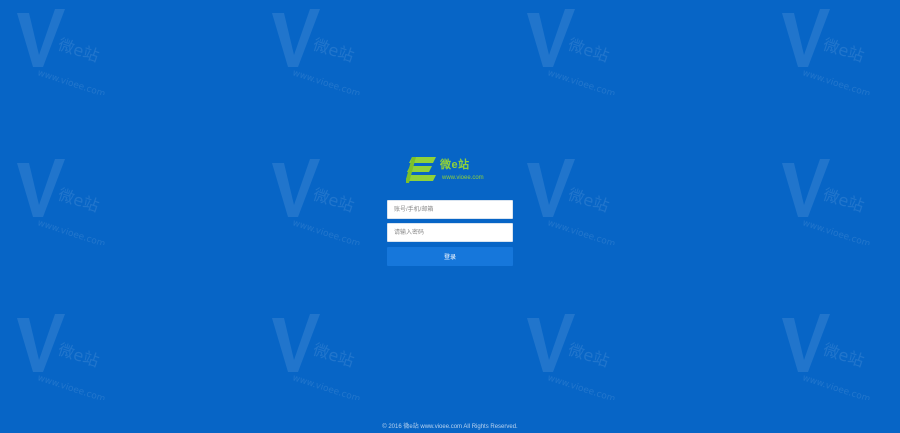 The image size is (900, 433). I want to click on login-panel: 微e站 www.vioee.com 登录, so click(450, 210).